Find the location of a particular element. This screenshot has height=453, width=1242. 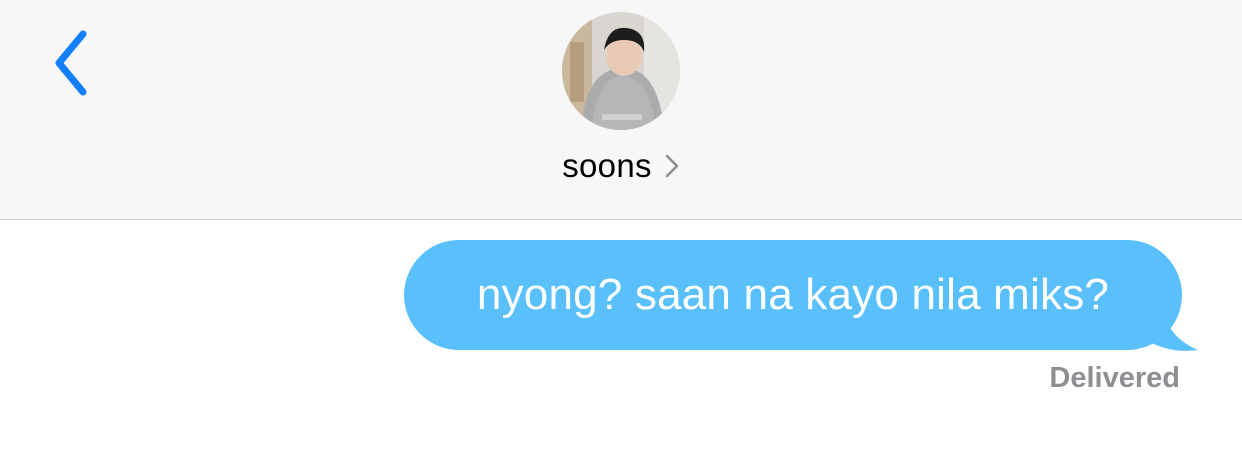

back-button is located at coordinates (71, 63).